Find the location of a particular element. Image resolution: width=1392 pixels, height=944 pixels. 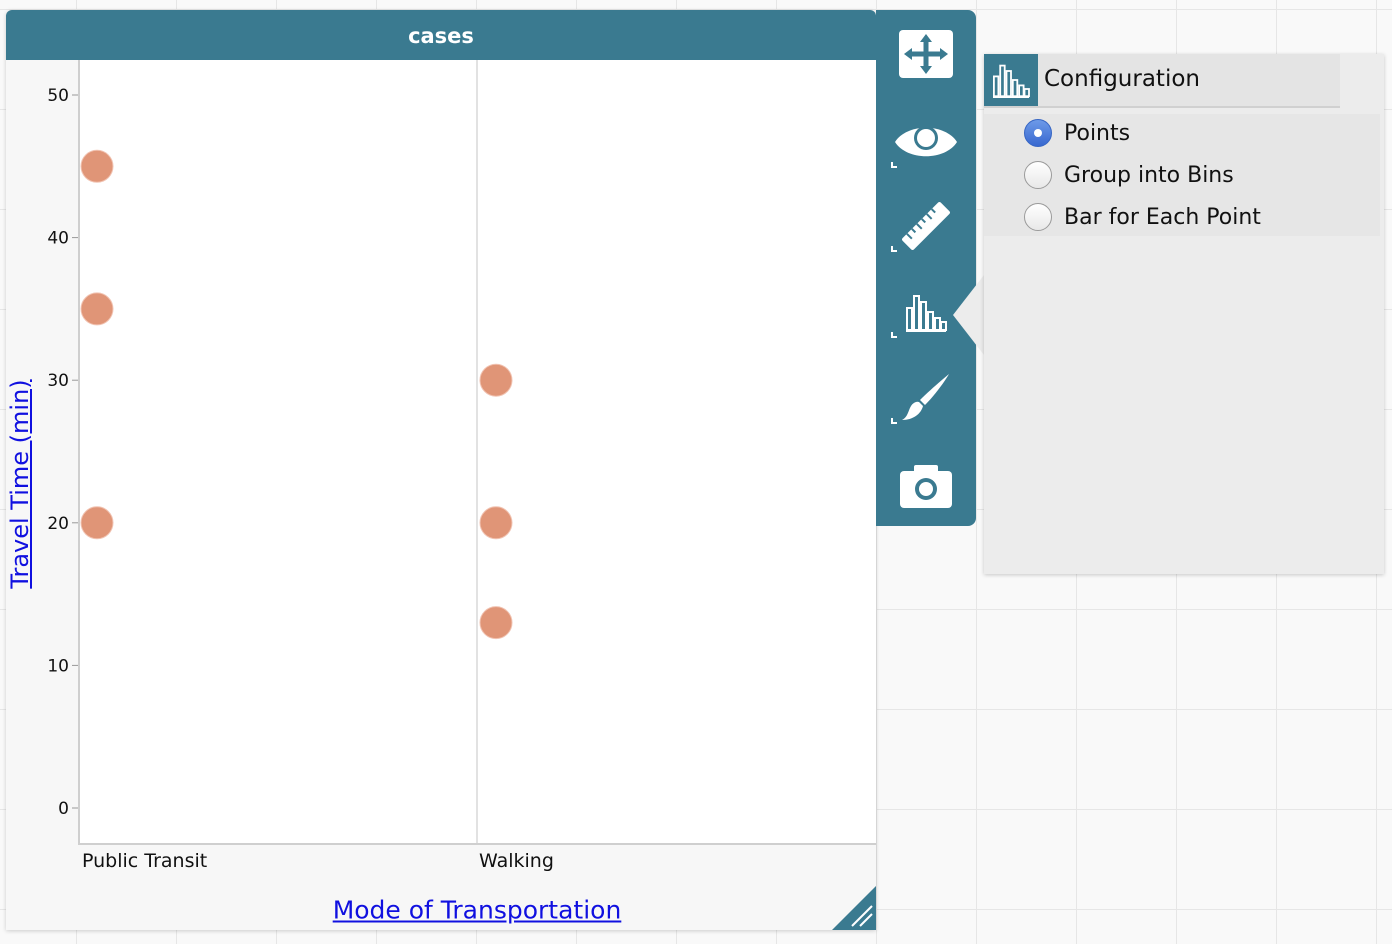

paintbrush-icon is located at coordinates (925, 397).